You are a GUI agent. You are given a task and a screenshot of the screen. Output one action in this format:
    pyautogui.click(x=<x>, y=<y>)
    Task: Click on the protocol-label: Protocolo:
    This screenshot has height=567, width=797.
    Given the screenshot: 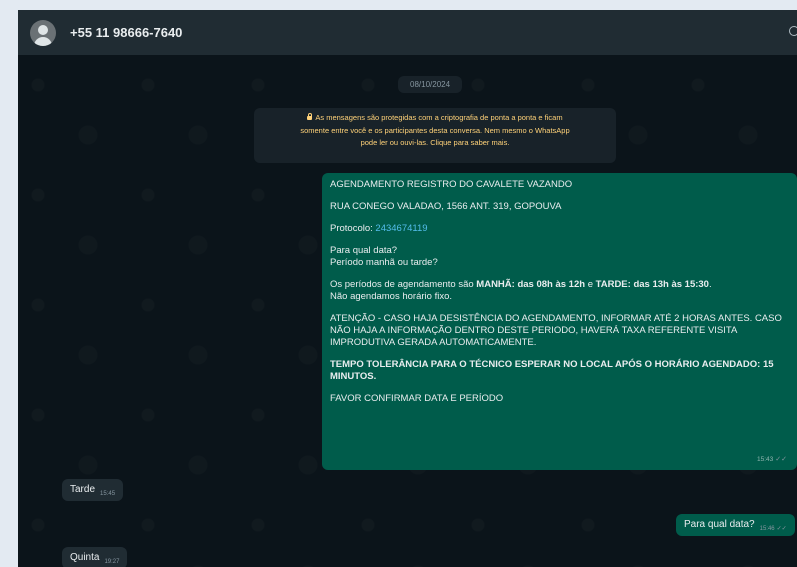 What is the action you would take?
    pyautogui.click(x=353, y=228)
    